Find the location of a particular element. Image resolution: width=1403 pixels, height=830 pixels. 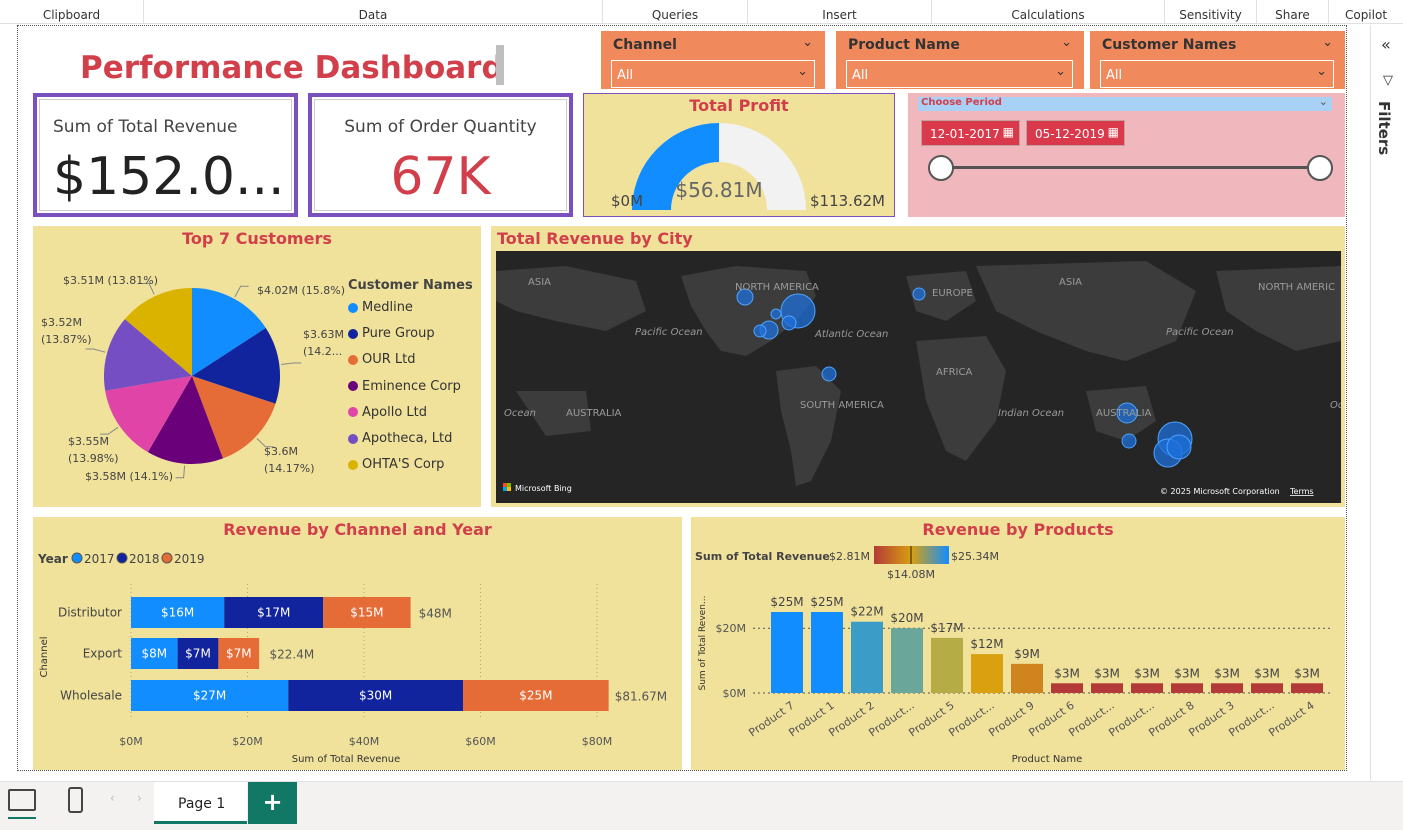

products-y-tick: $0M is located at coordinates (735, 693).